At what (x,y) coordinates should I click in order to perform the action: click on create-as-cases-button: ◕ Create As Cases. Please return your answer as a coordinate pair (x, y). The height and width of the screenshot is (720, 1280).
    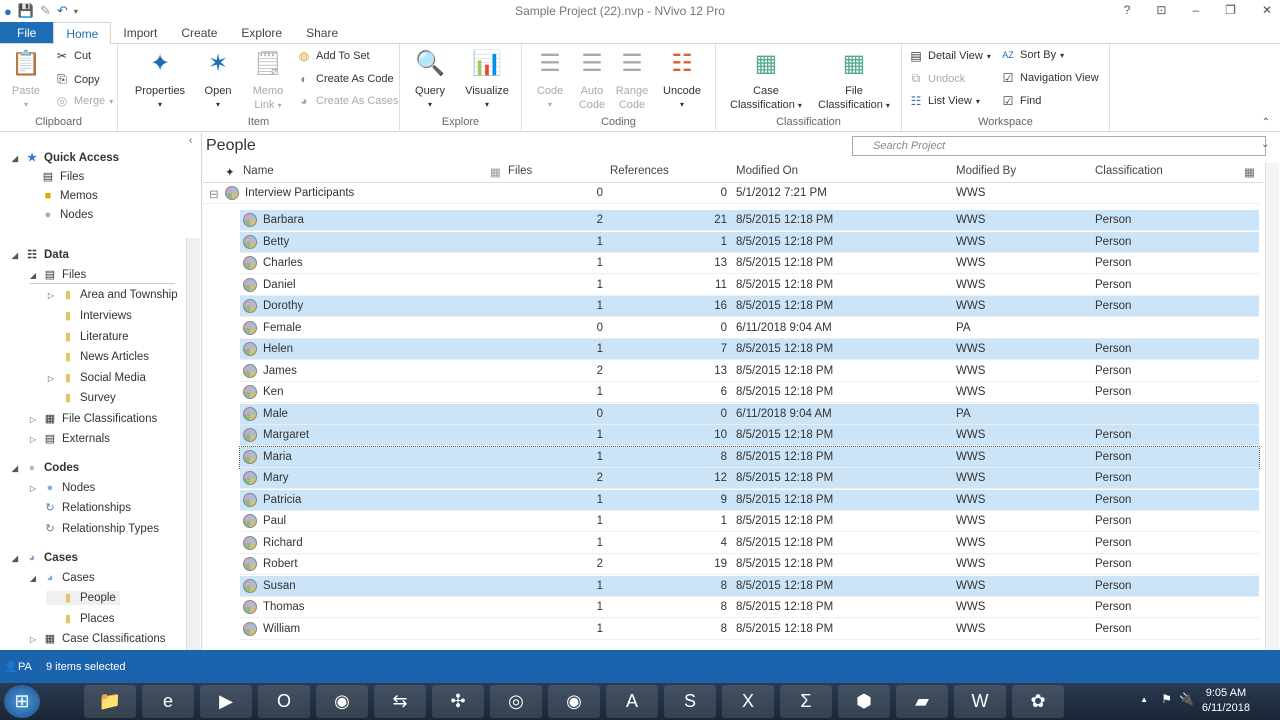
    Looking at the image, I should click on (347, 101).